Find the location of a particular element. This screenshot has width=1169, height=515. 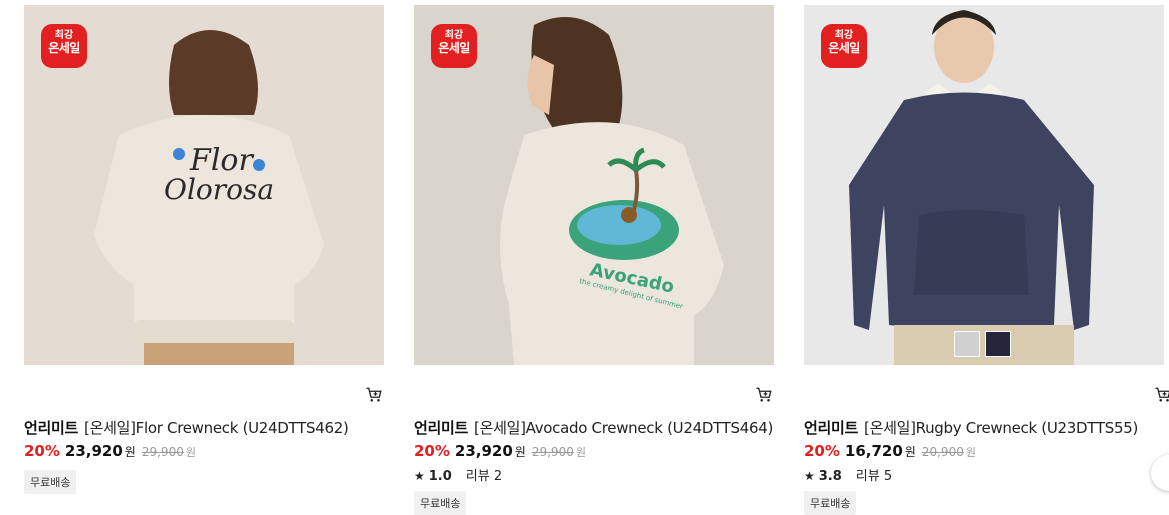

product-title: 언리미트 [온세일]Rugby Crewneck (U23DTTS55) is located at coordinates (971, 427).